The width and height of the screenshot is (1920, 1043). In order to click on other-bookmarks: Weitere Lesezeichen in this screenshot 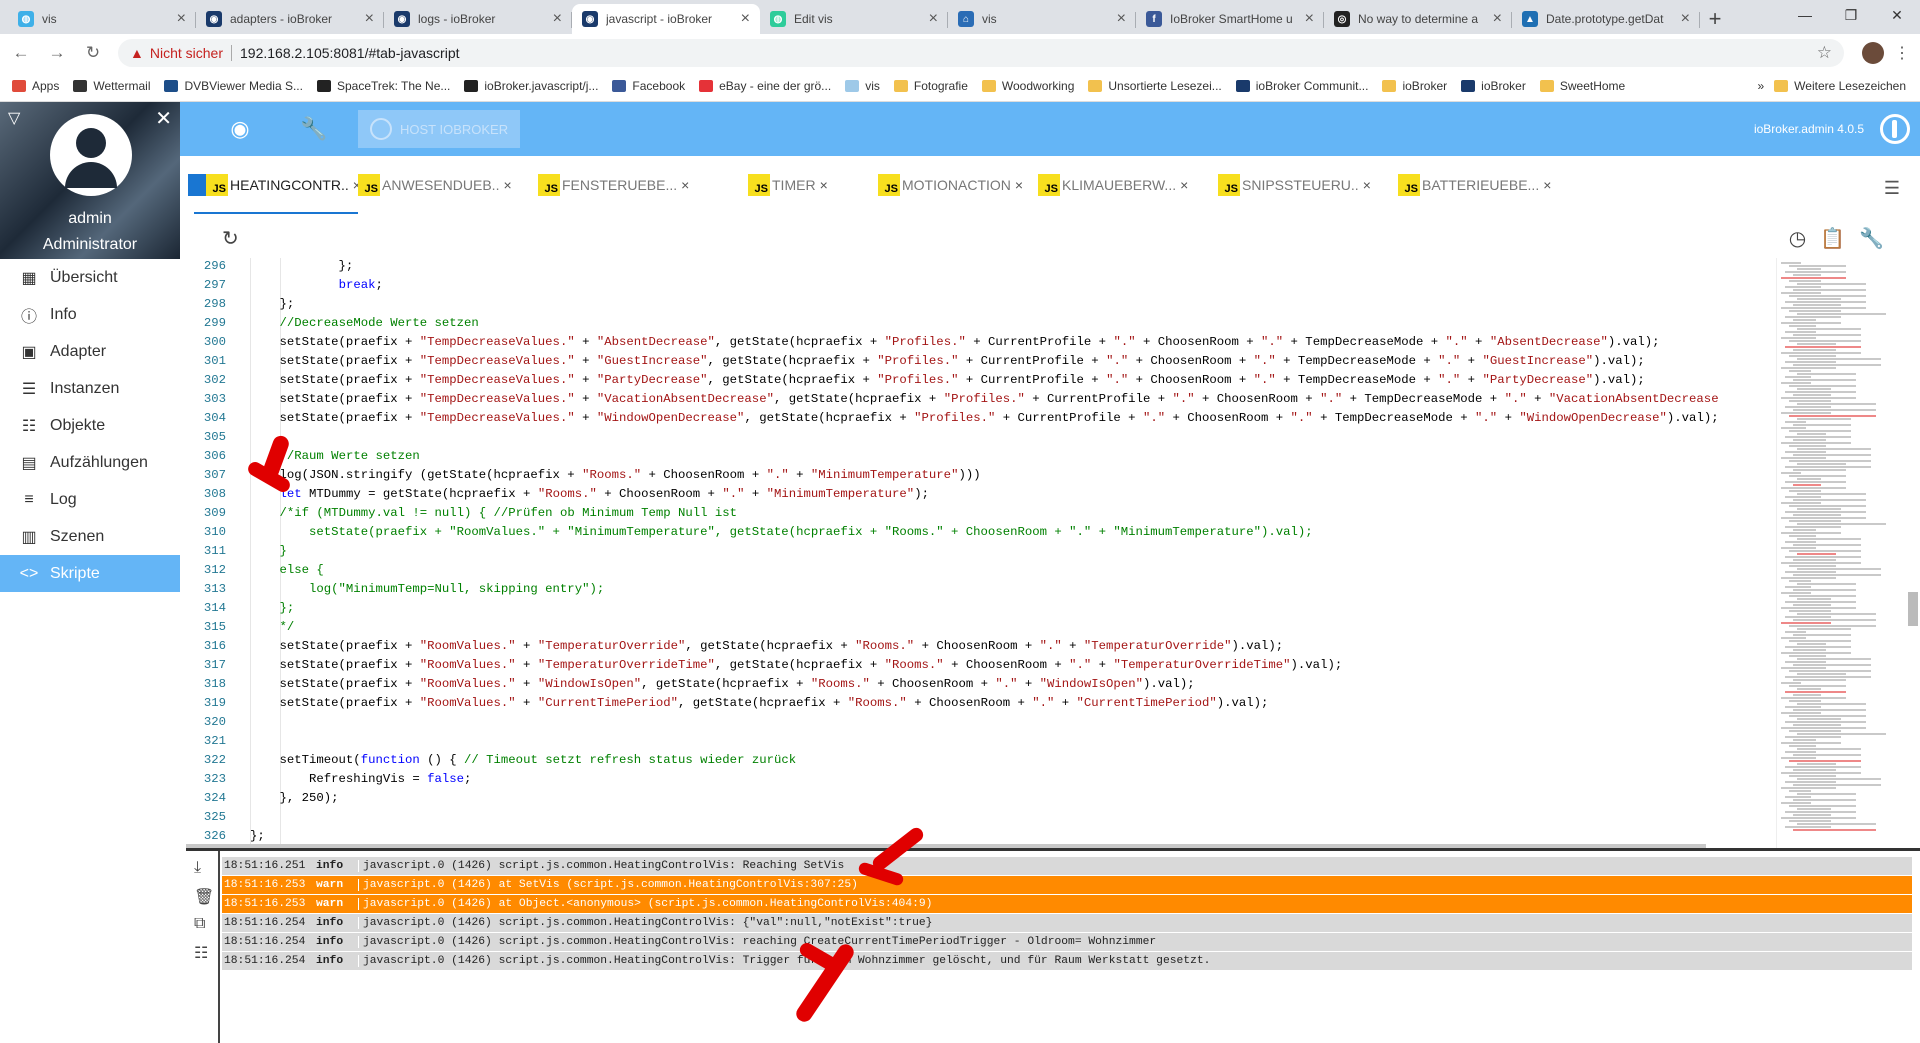, I will do `click(1840, 86)`.